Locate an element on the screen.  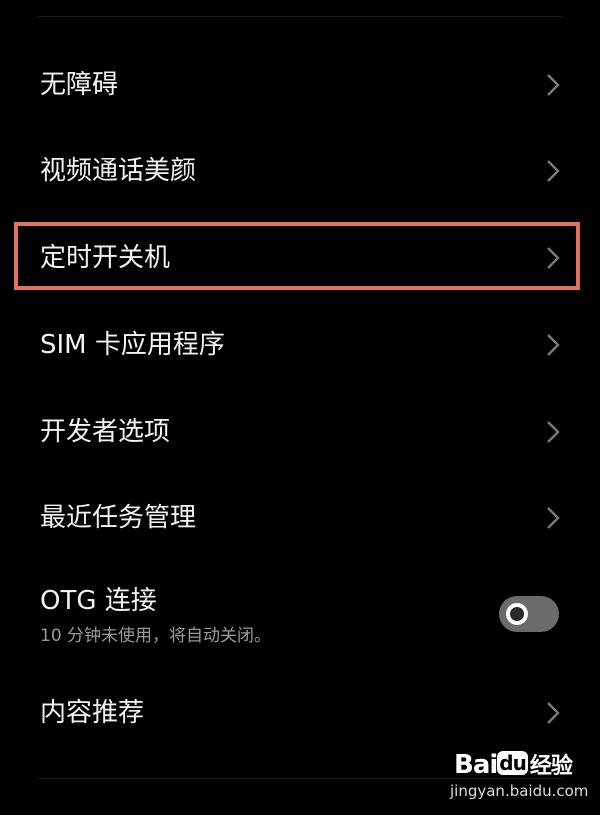
settings-item-label: 开发者选项 is located at coordinates (105, 432).